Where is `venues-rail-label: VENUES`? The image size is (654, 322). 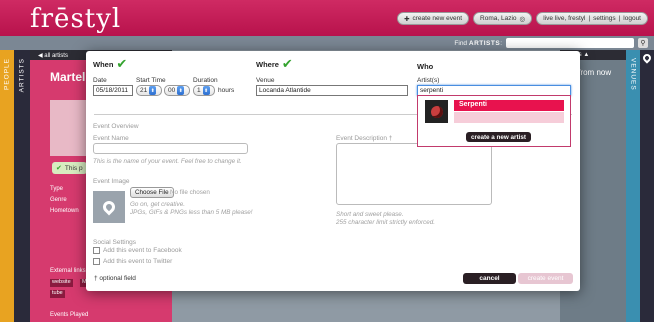 venues-rail-label: VENUES is located at coordinates (633, 74).